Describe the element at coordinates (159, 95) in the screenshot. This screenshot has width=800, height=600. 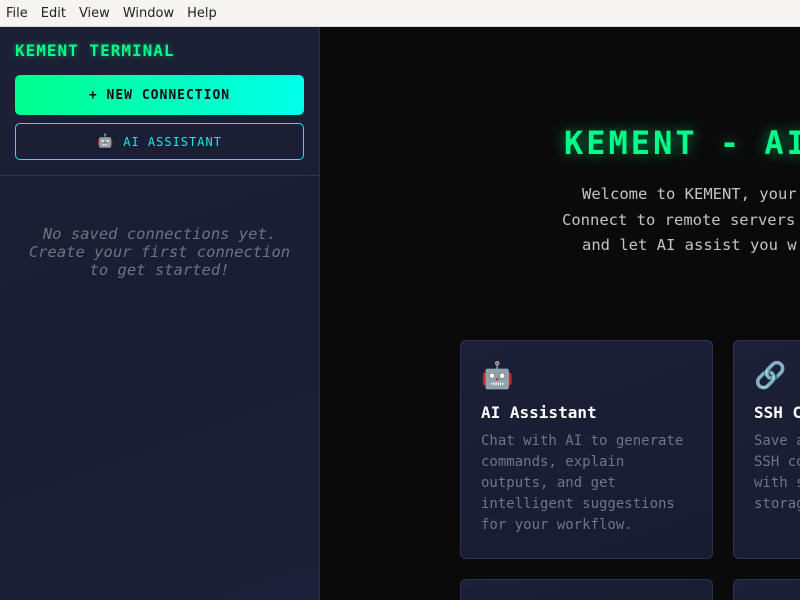
I see `new-connection-button: + NEW CONNECTION` at that location.